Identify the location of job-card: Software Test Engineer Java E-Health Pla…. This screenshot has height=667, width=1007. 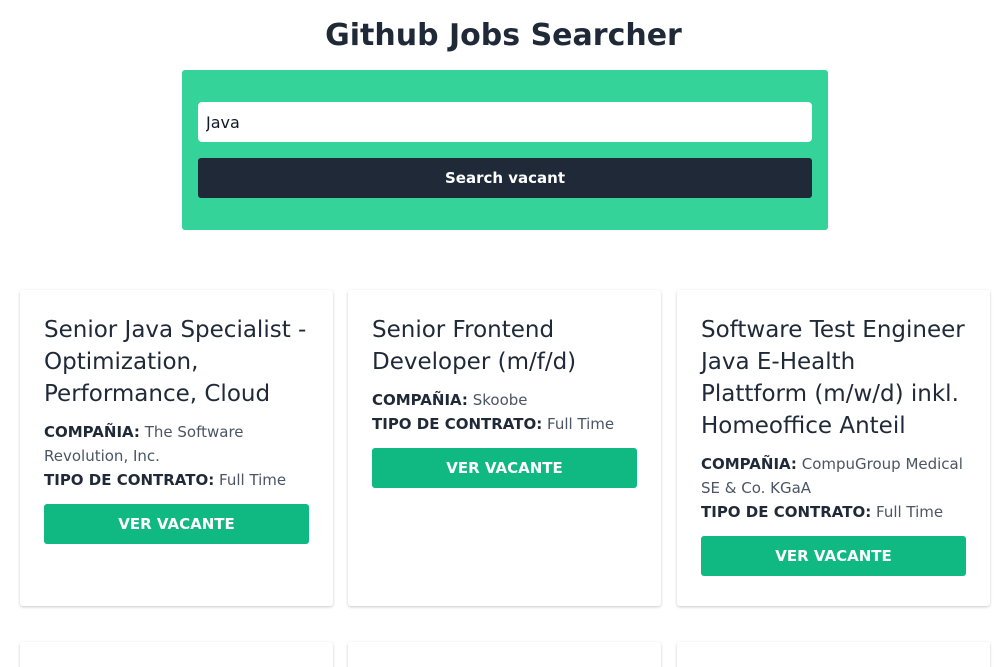
(833, 448).